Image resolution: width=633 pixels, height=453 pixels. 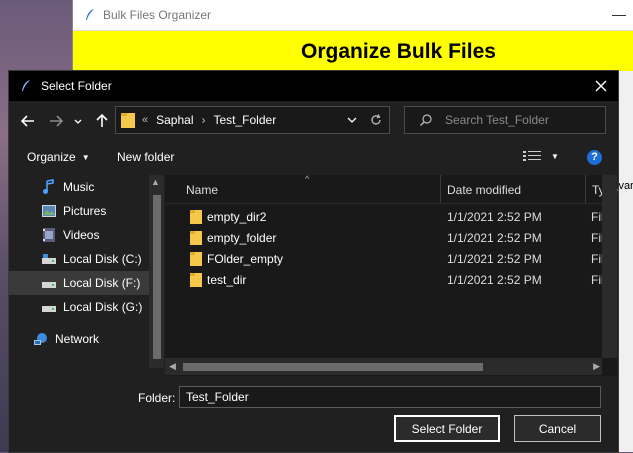 What do you see at coordinates (245, 120) in the screenshot?
I see `breadcrumb-item-test-folder: Test_Folder` at bounding box center [245, 120].